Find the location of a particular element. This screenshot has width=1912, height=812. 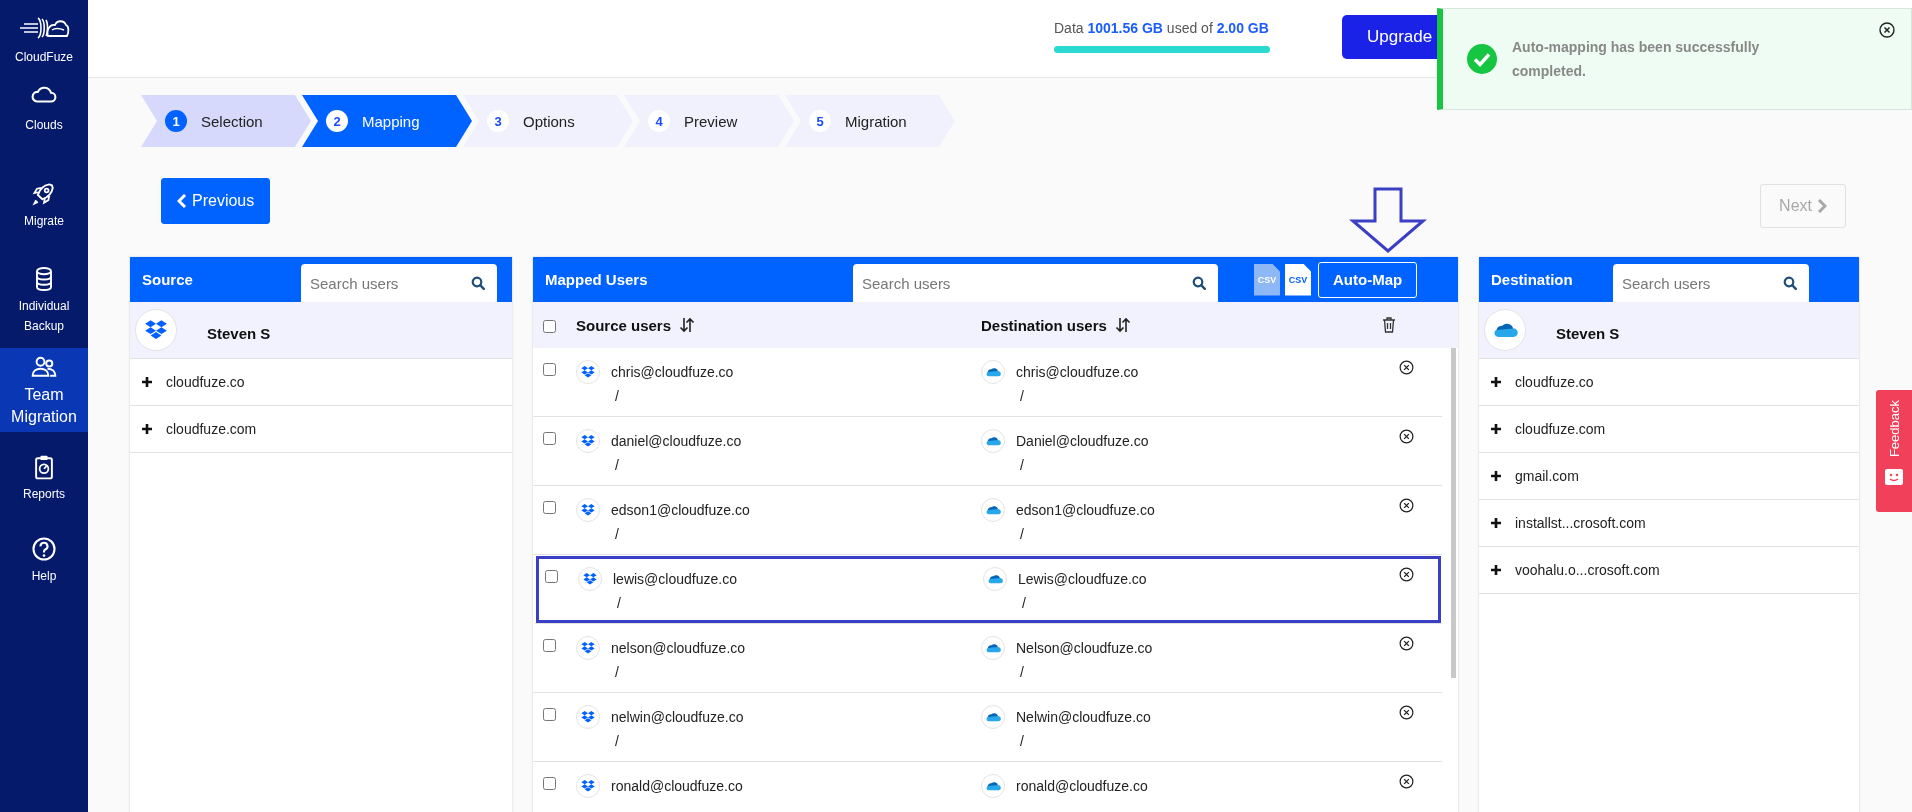

source-user-email: daniel@cloudfuze.co is located at coordinates (677, 441).